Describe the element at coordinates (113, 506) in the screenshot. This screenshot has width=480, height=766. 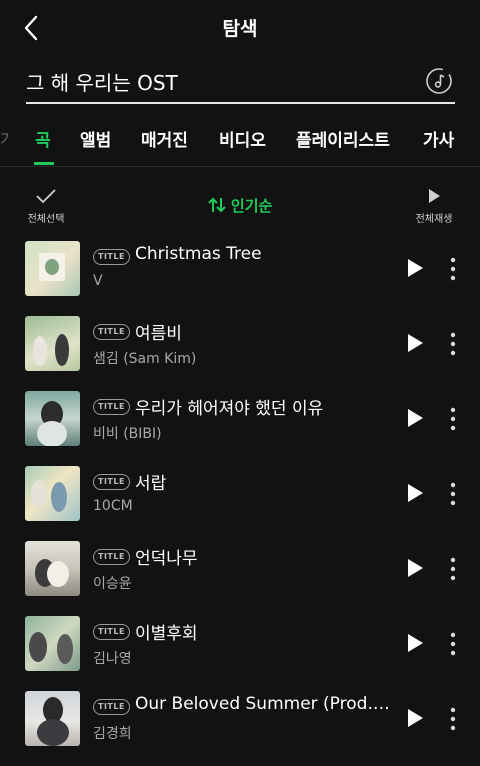
I see `artist-name: 10CM` at that location.